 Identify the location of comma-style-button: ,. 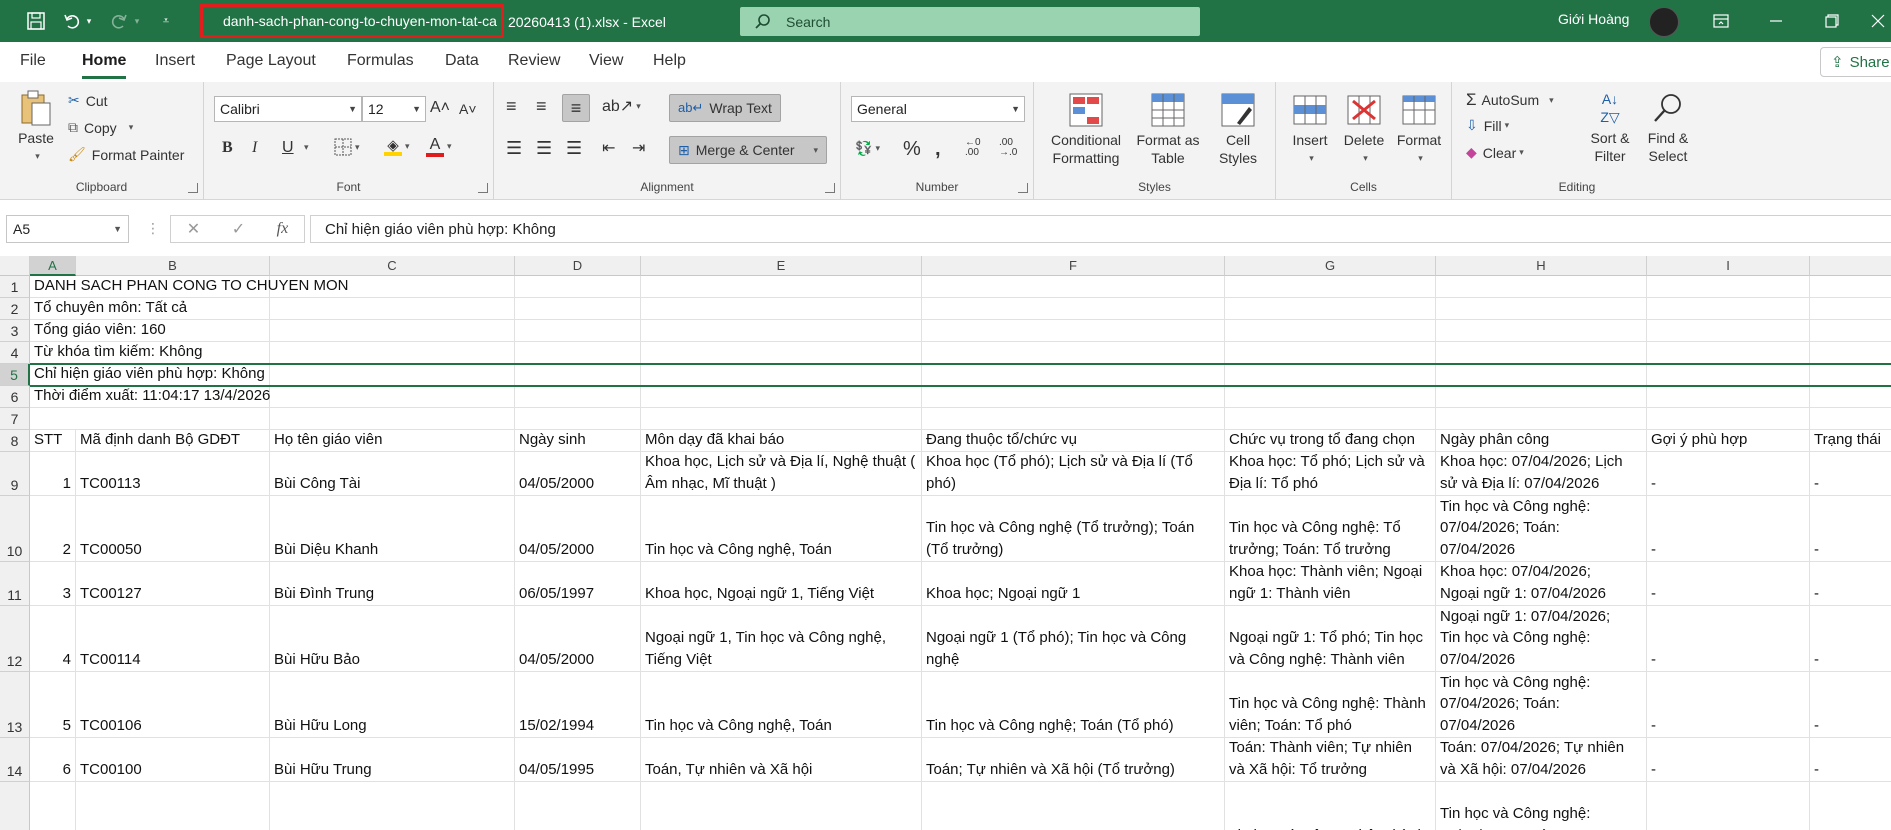
(938, 149).